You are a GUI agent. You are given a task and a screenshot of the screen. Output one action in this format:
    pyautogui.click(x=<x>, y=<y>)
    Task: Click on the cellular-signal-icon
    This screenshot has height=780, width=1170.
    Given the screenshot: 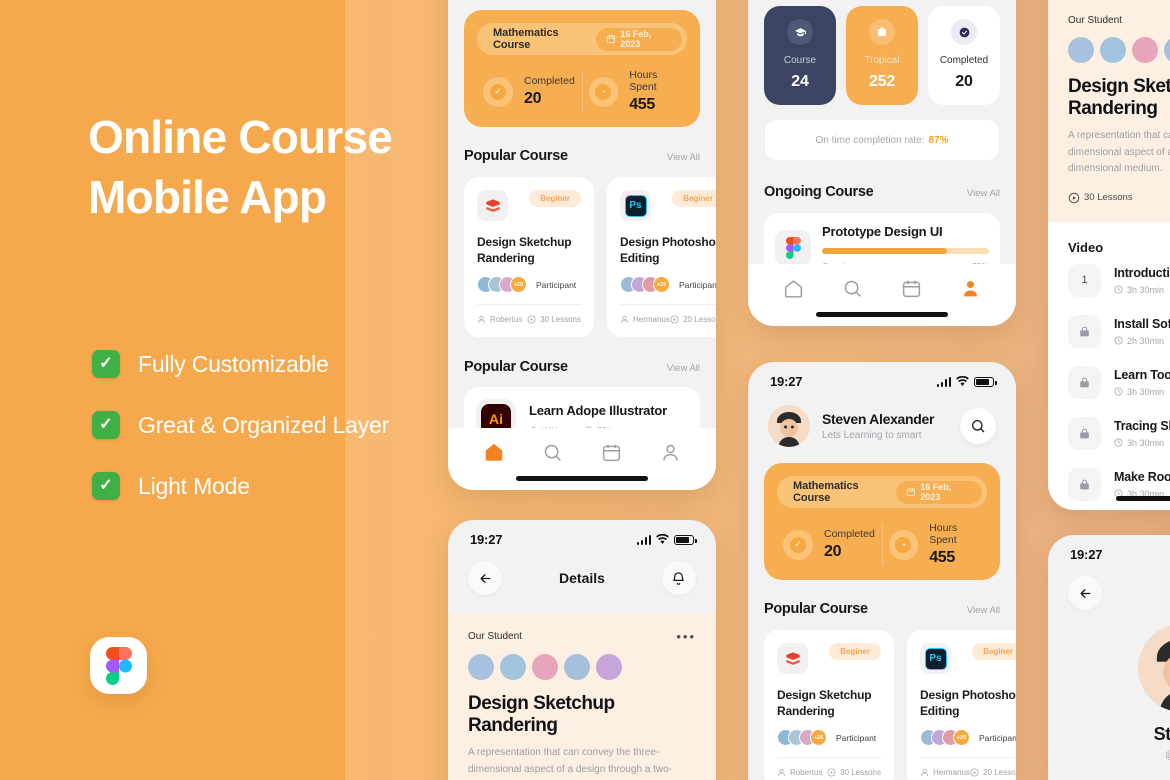 What is the action you would take?
    pyautogui.click(x=643, y=539)
    